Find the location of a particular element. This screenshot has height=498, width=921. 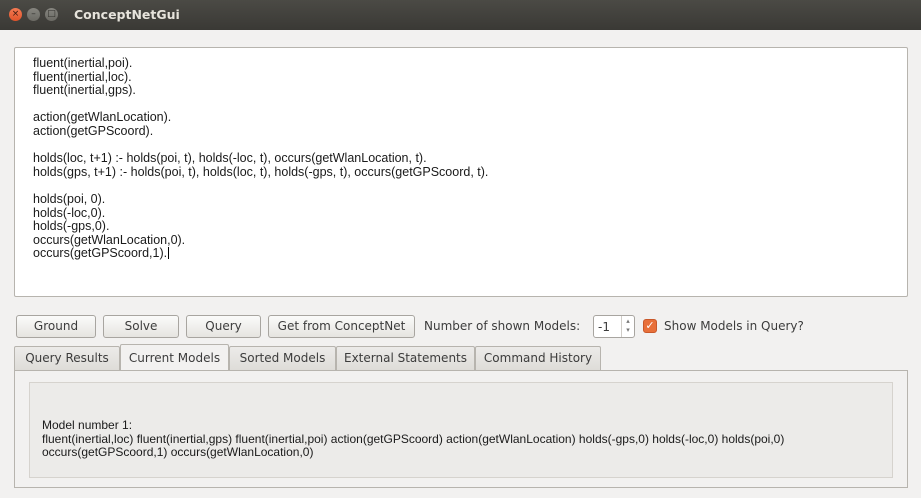

maximize-icon: □ is located at coordinates (51, 14).